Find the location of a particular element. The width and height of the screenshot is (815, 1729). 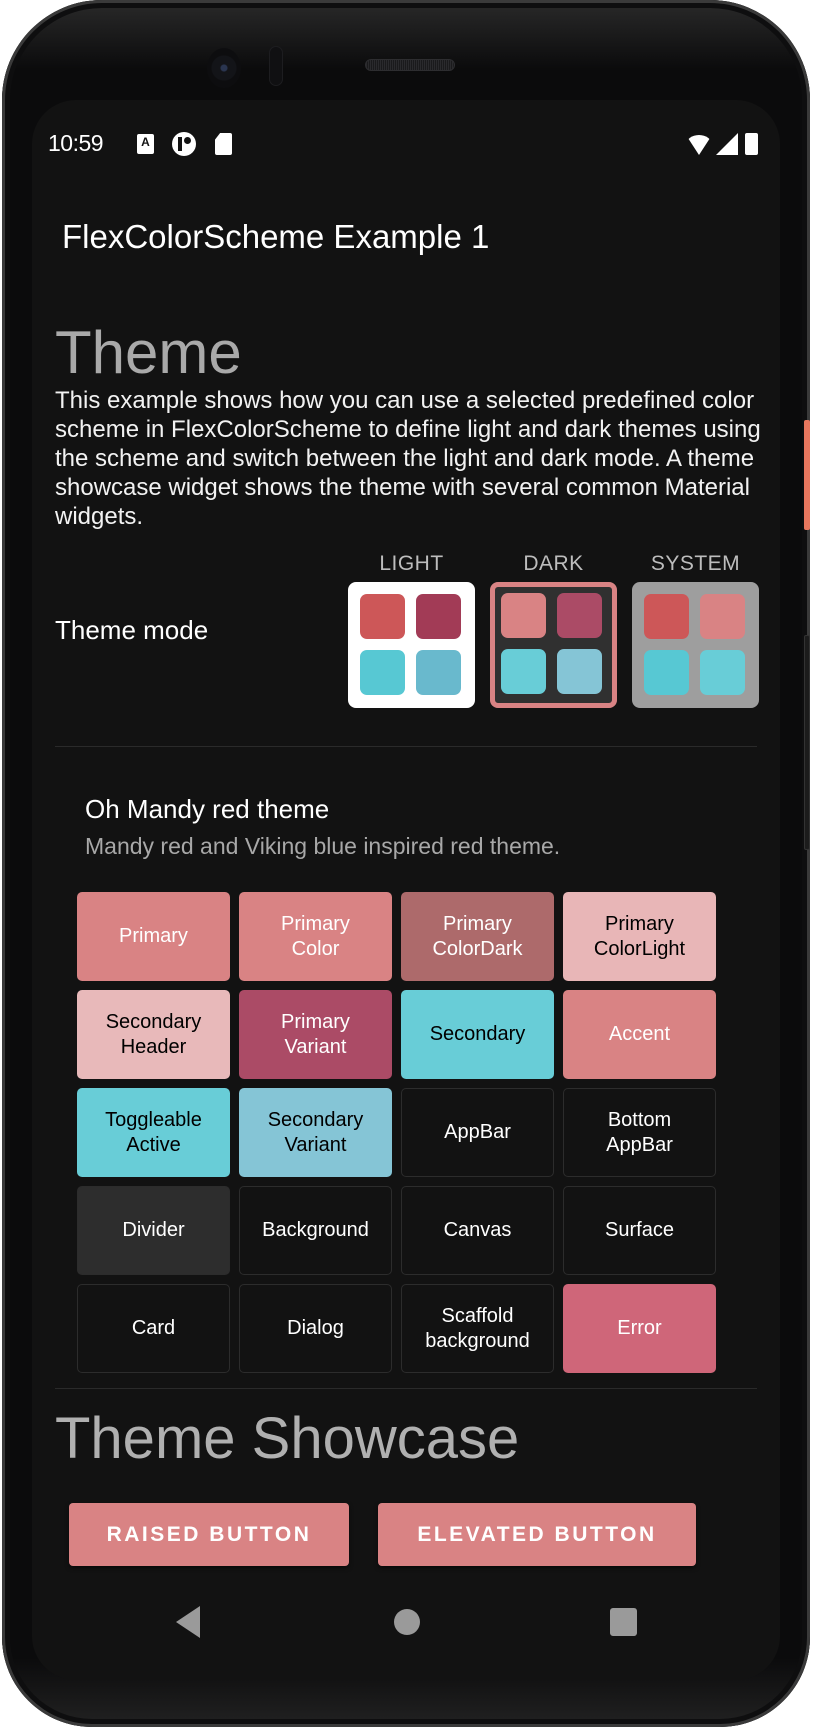

color-tile-primary-colordark: Primary ColorDark is located at coordinates (477, 936).